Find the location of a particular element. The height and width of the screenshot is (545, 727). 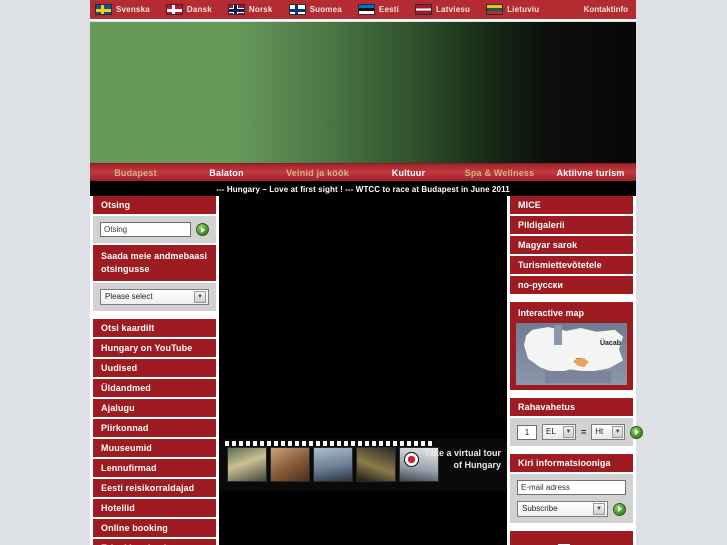

currency-go-icon is located at coordinates (637, 432).